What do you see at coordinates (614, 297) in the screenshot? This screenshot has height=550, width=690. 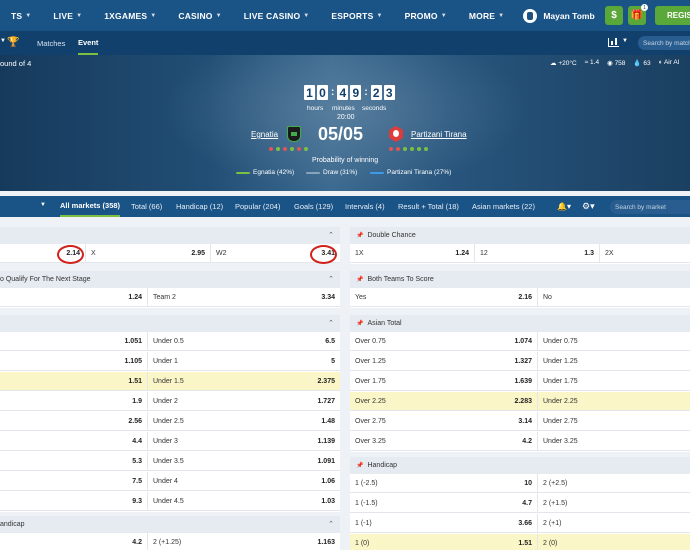 I see `odd-no: No` at bounding box center [614, 297].